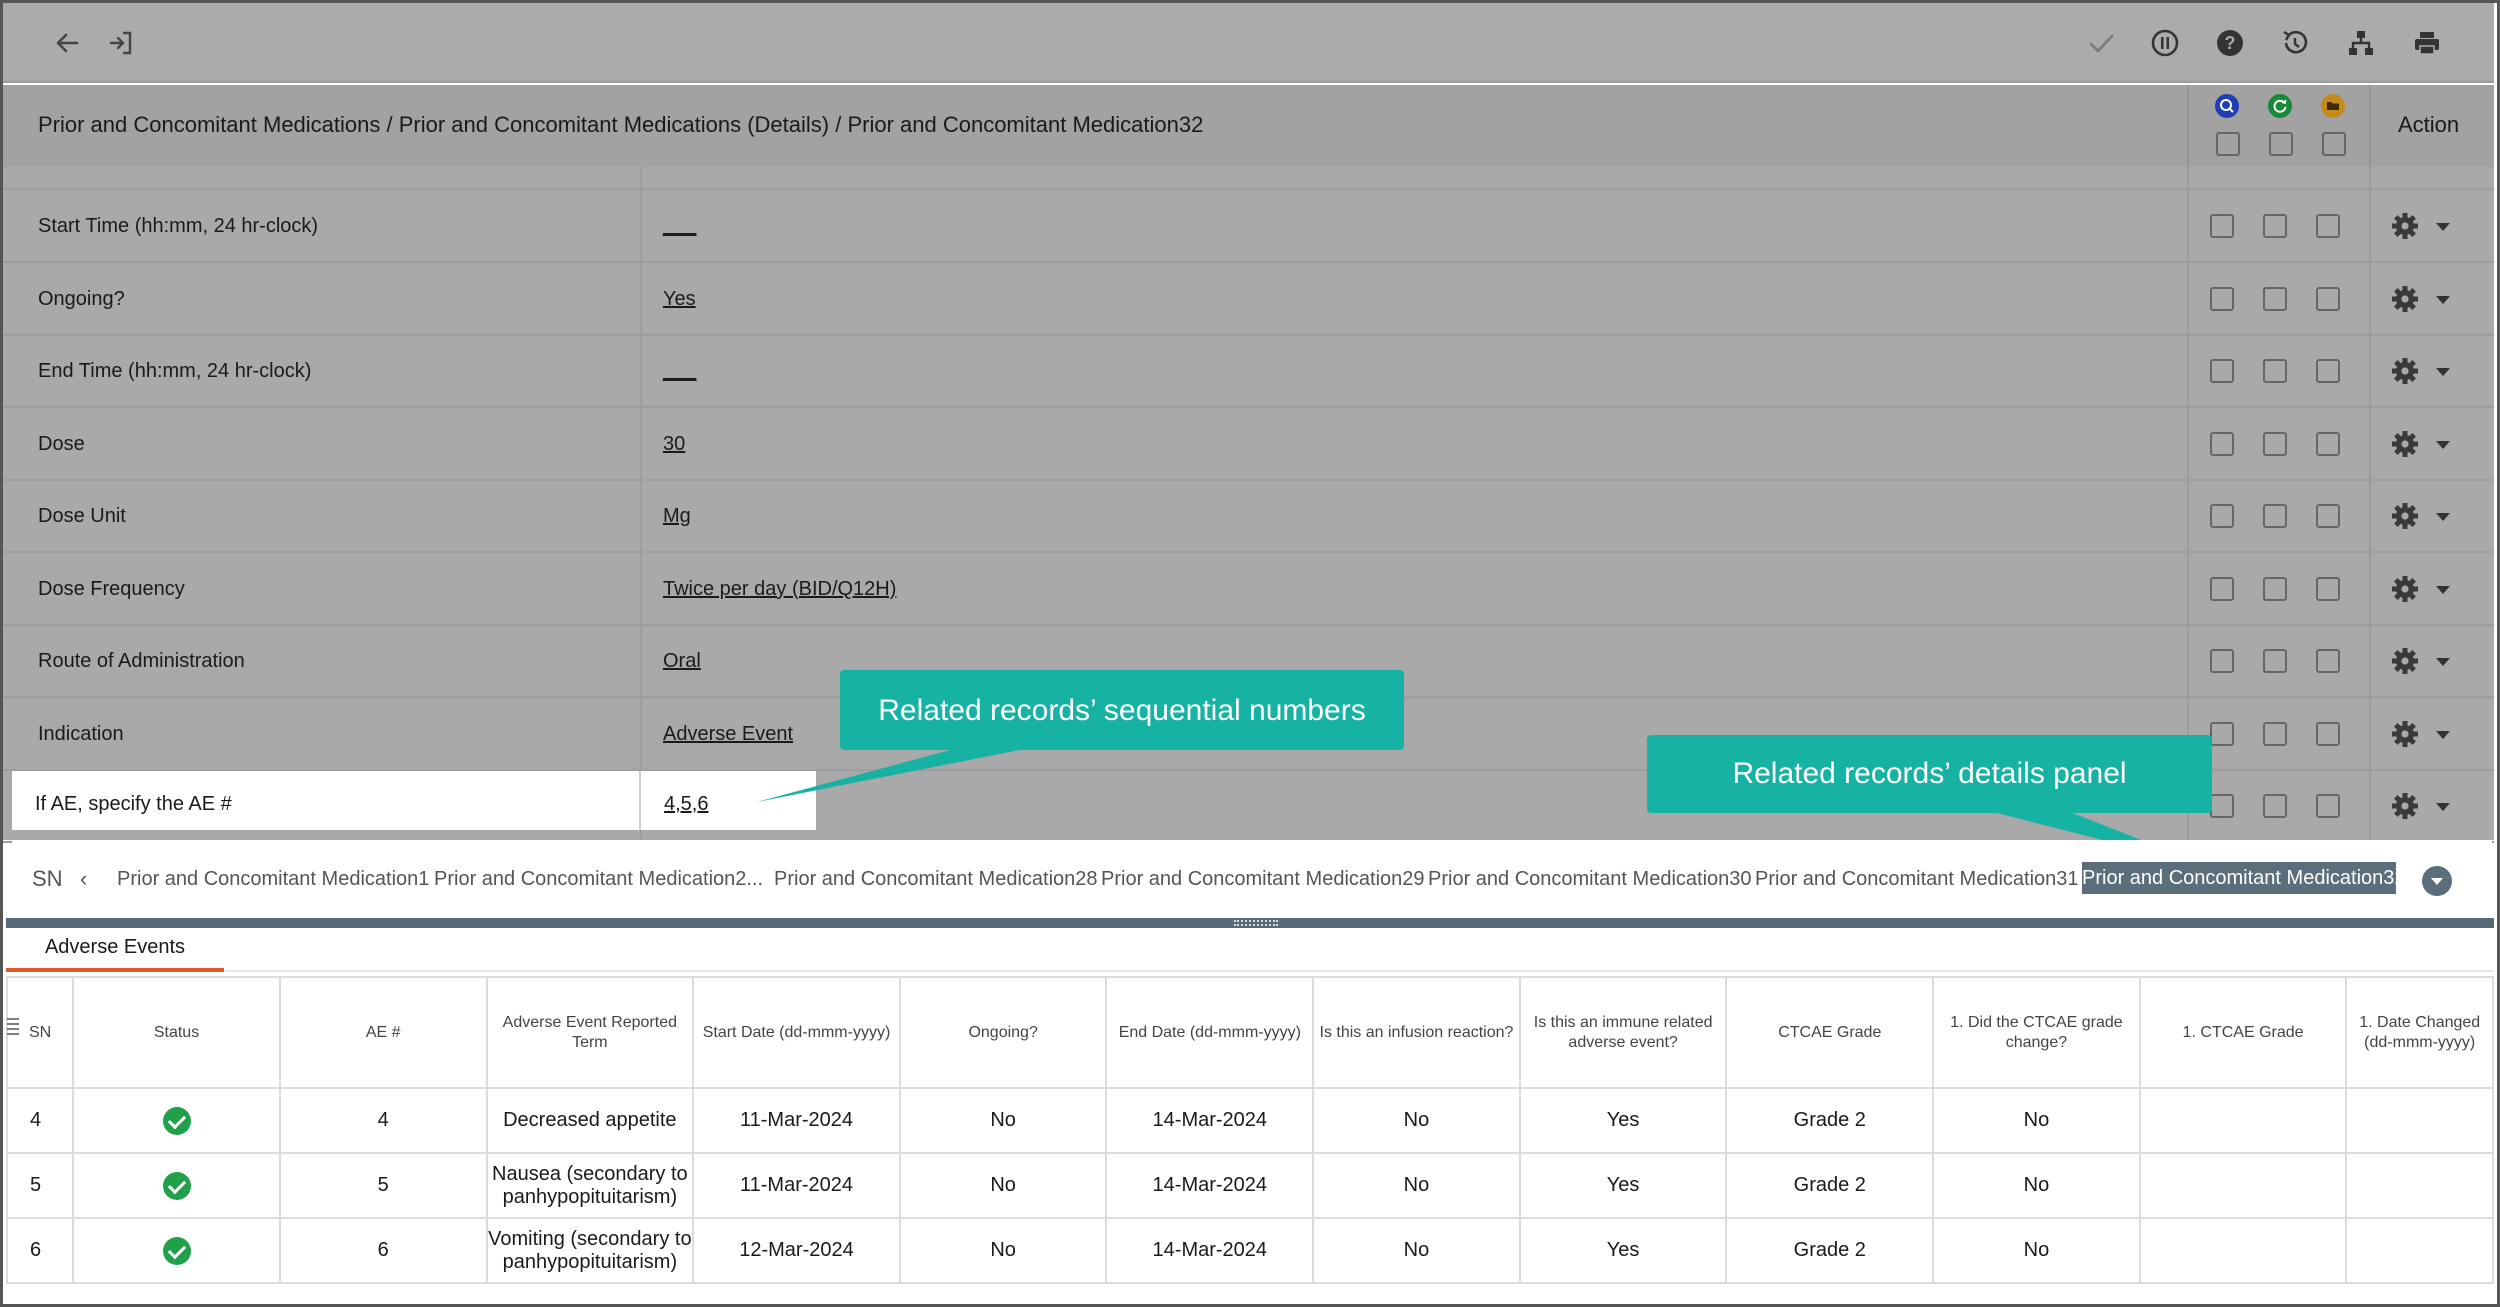  What do you see at coordinates (2427, 43) in the screenshot?
I see `print-icon` at bounding box center [2427, 43].